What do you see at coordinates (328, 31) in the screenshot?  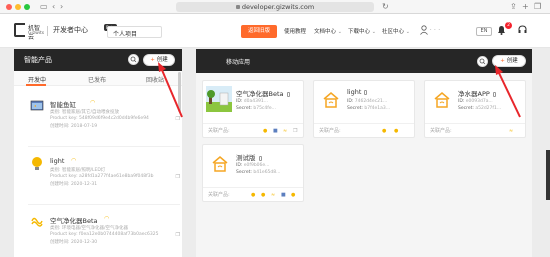 I see `nav-docs: 文档中心 ⌄` at bounding box center [328, 31].